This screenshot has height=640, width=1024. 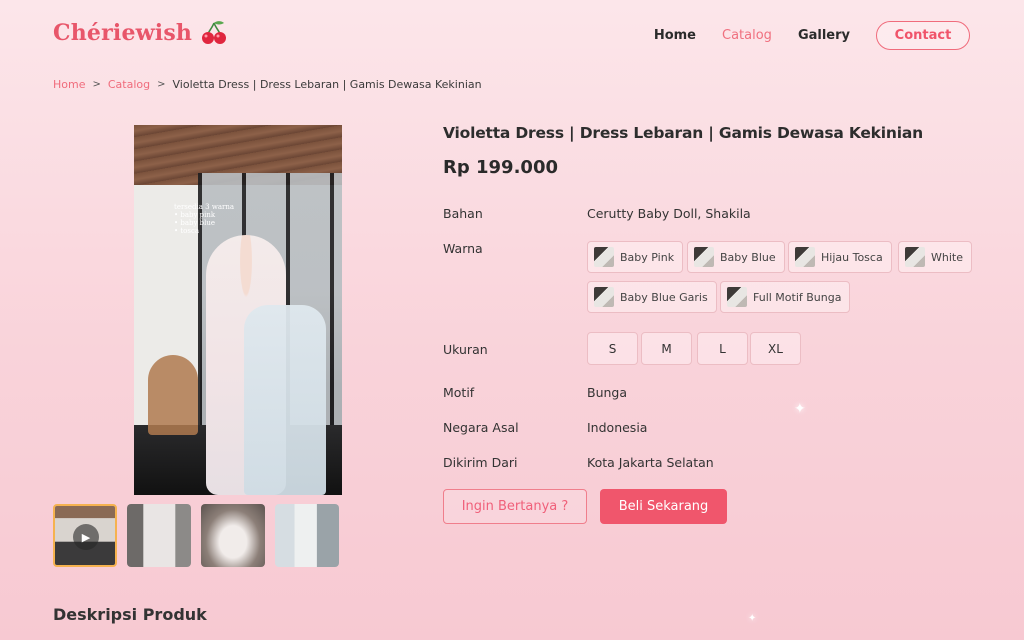 I want to click on description-heading: Deskripsi Produk, so click(x=130, y=614).